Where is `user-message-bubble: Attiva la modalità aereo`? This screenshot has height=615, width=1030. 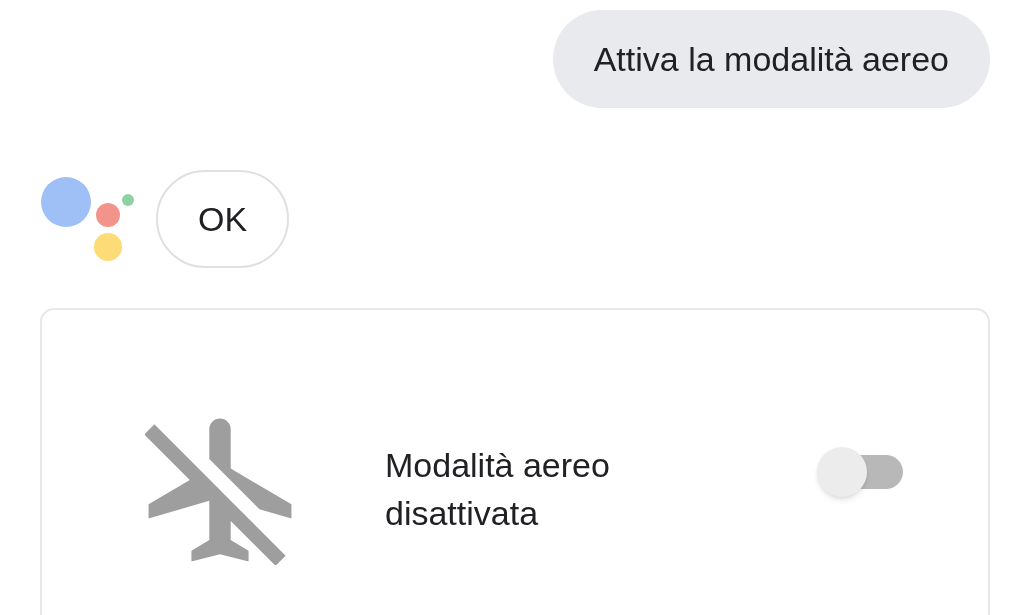 user-message-bubble: Attiva la modalità aereo is located at coordinates (771, 59).